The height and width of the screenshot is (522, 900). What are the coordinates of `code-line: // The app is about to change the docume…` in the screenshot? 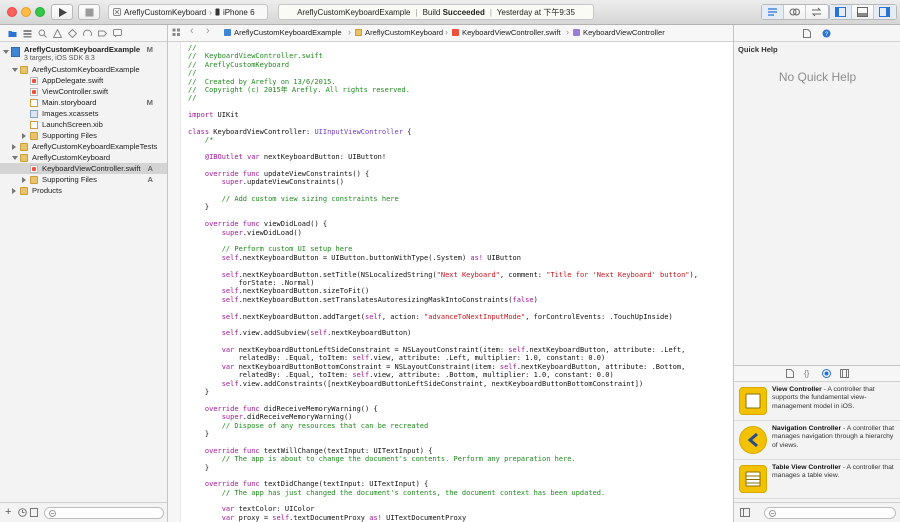 It's located at (443, 459).